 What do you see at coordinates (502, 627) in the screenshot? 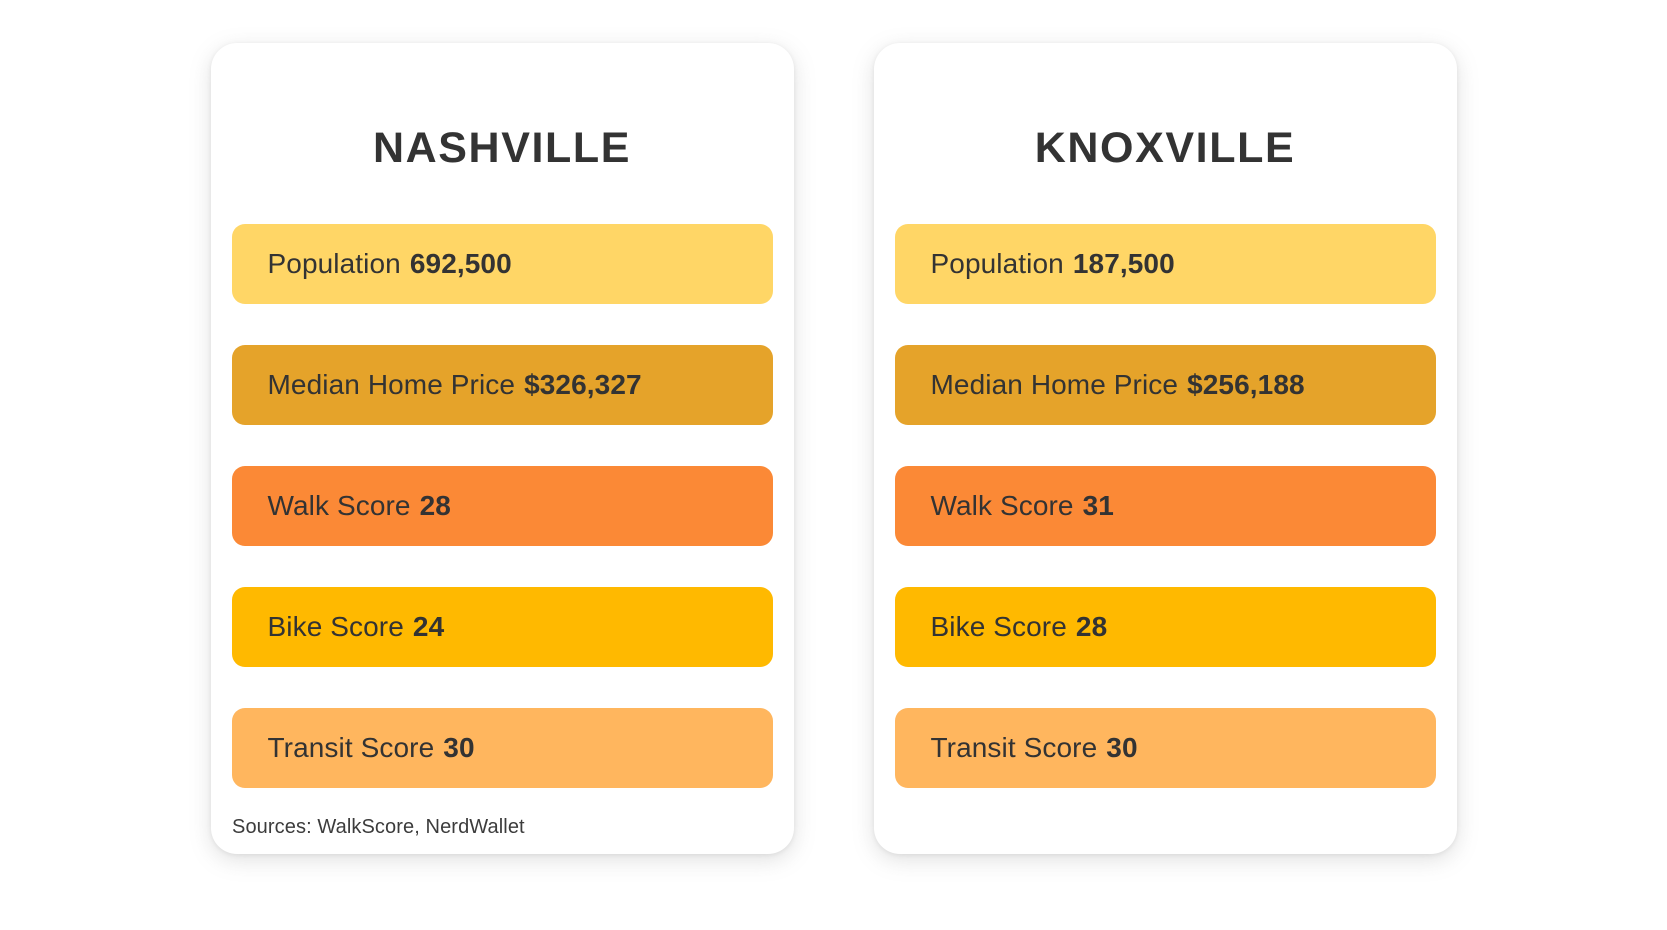
I see `metric-row-bike-score: Bike Score 24` at bounding box center [502, 627].